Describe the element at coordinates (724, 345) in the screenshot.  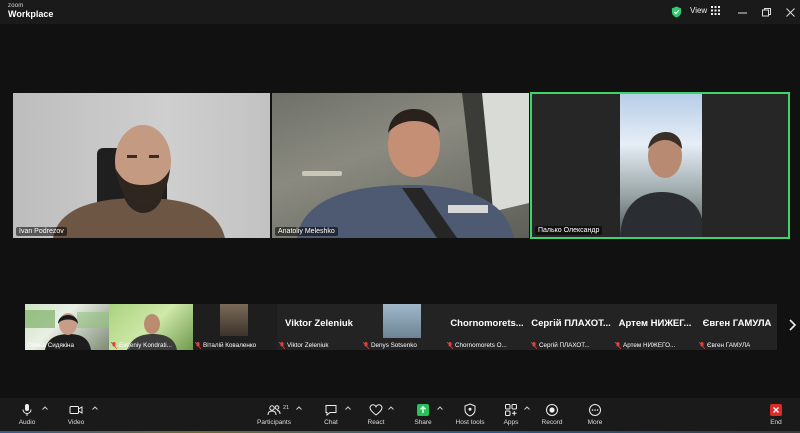
I see `thumb-name: Євген ГАМУЛА` at that location.